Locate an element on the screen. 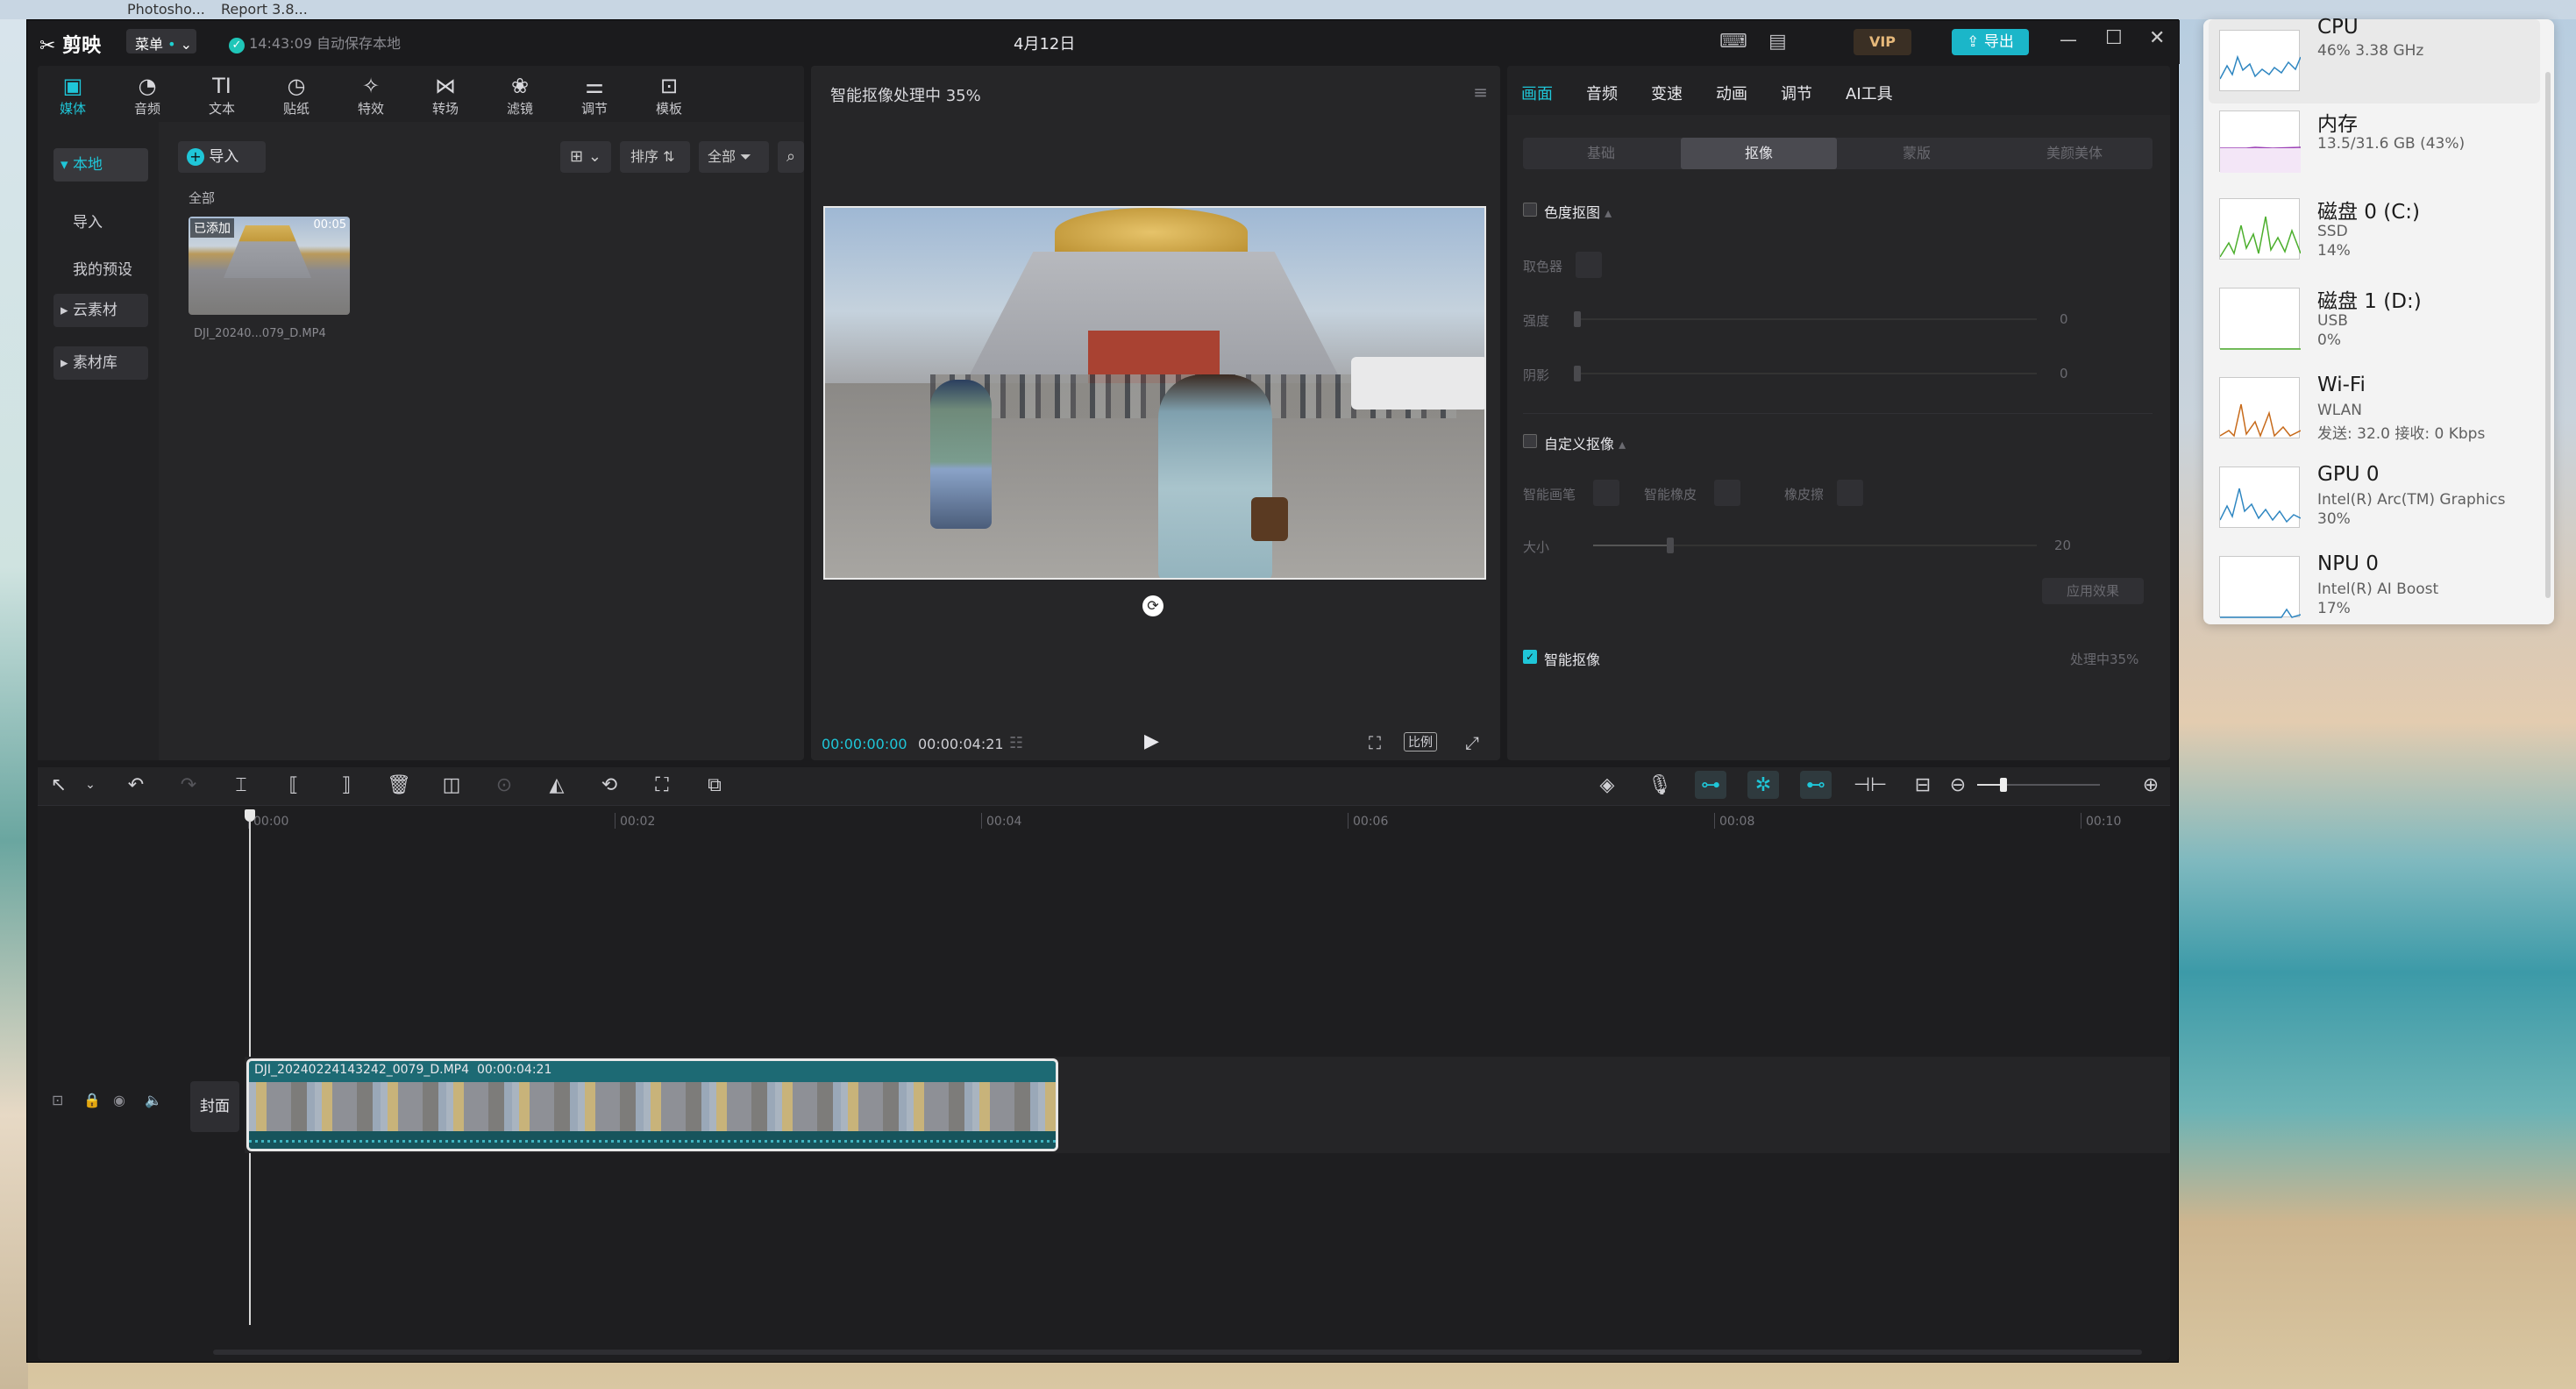 The height and width of the screenshot is (1389, 2576). size-value: 20 is located at coordinates (2062, 545).